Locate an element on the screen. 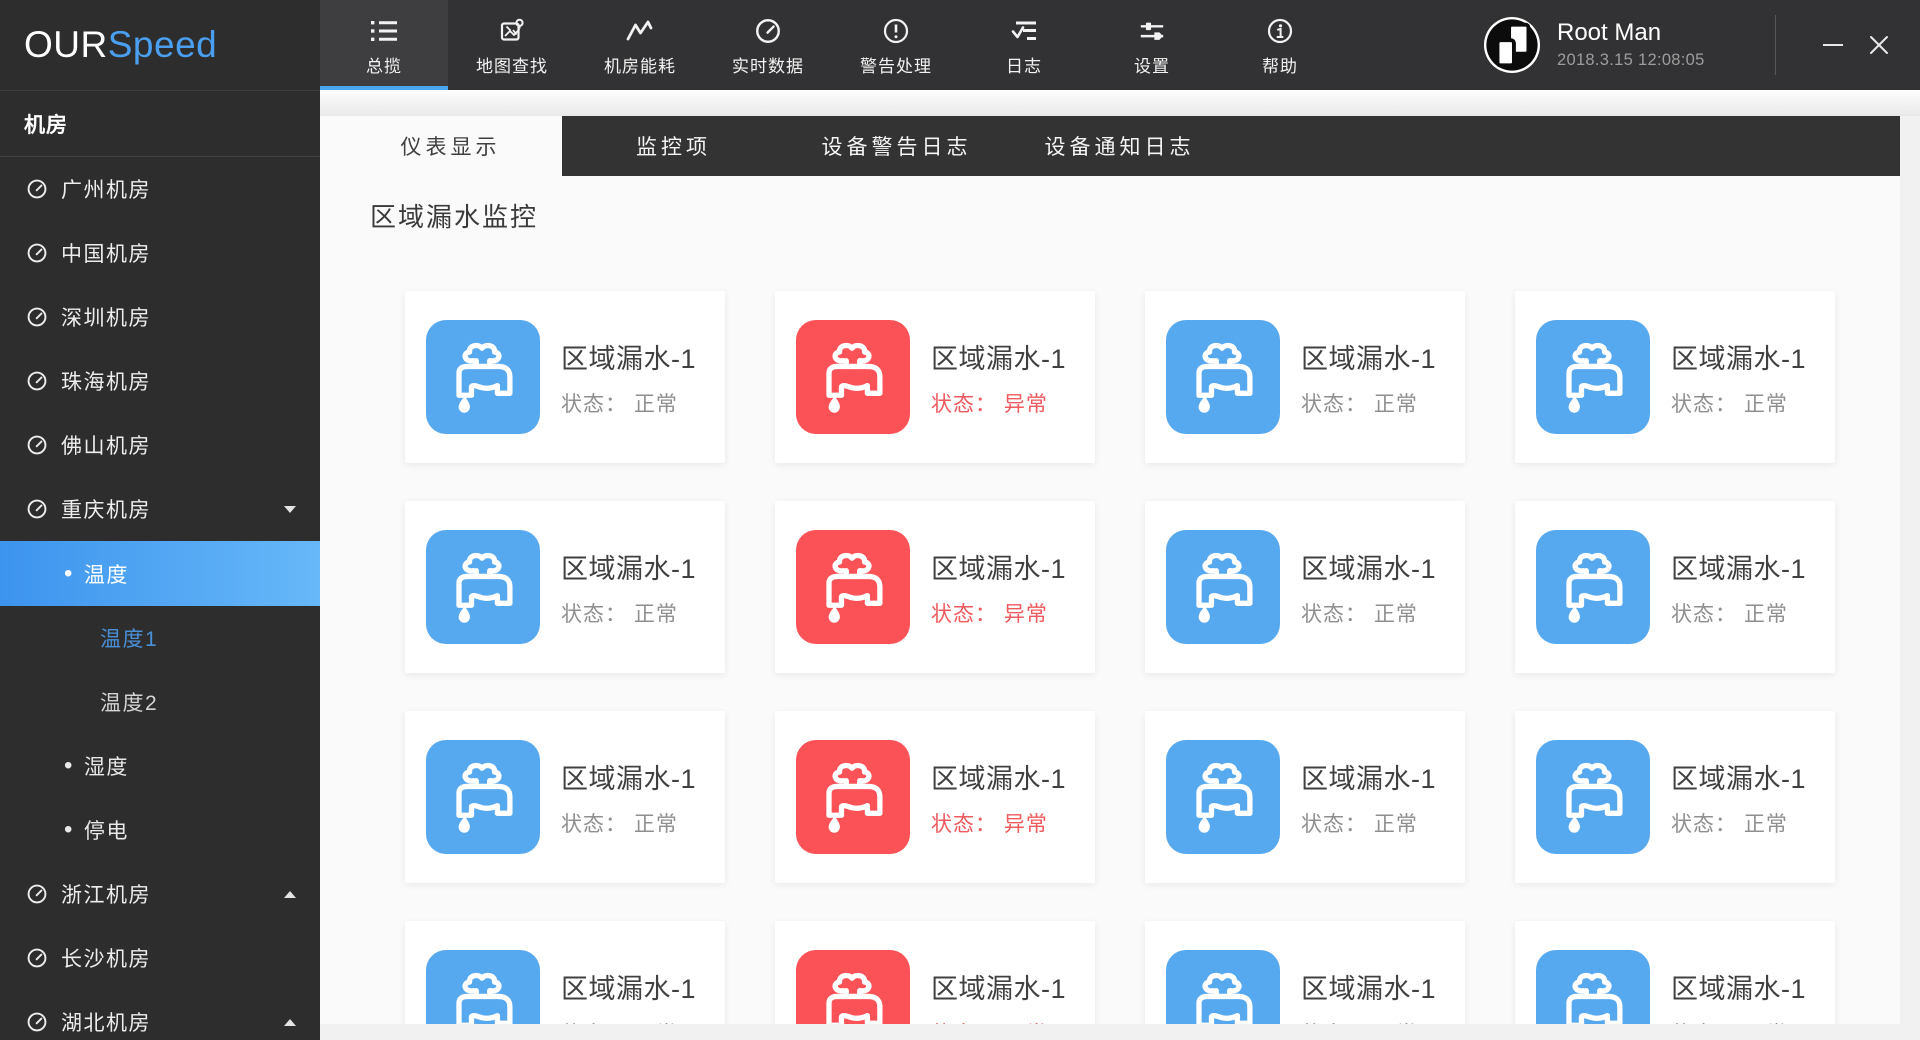 This screenshot has width=1920, height=1040. chevron-down-icon is located at coordinates (290, 509).